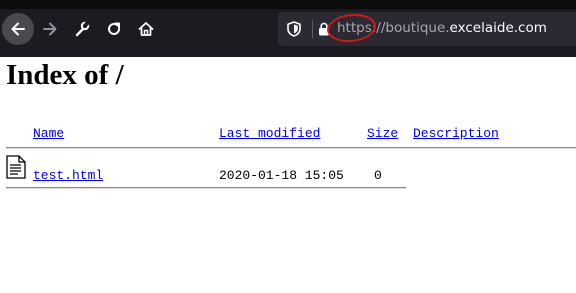  I want to click on forward-button, so click(50, 29).